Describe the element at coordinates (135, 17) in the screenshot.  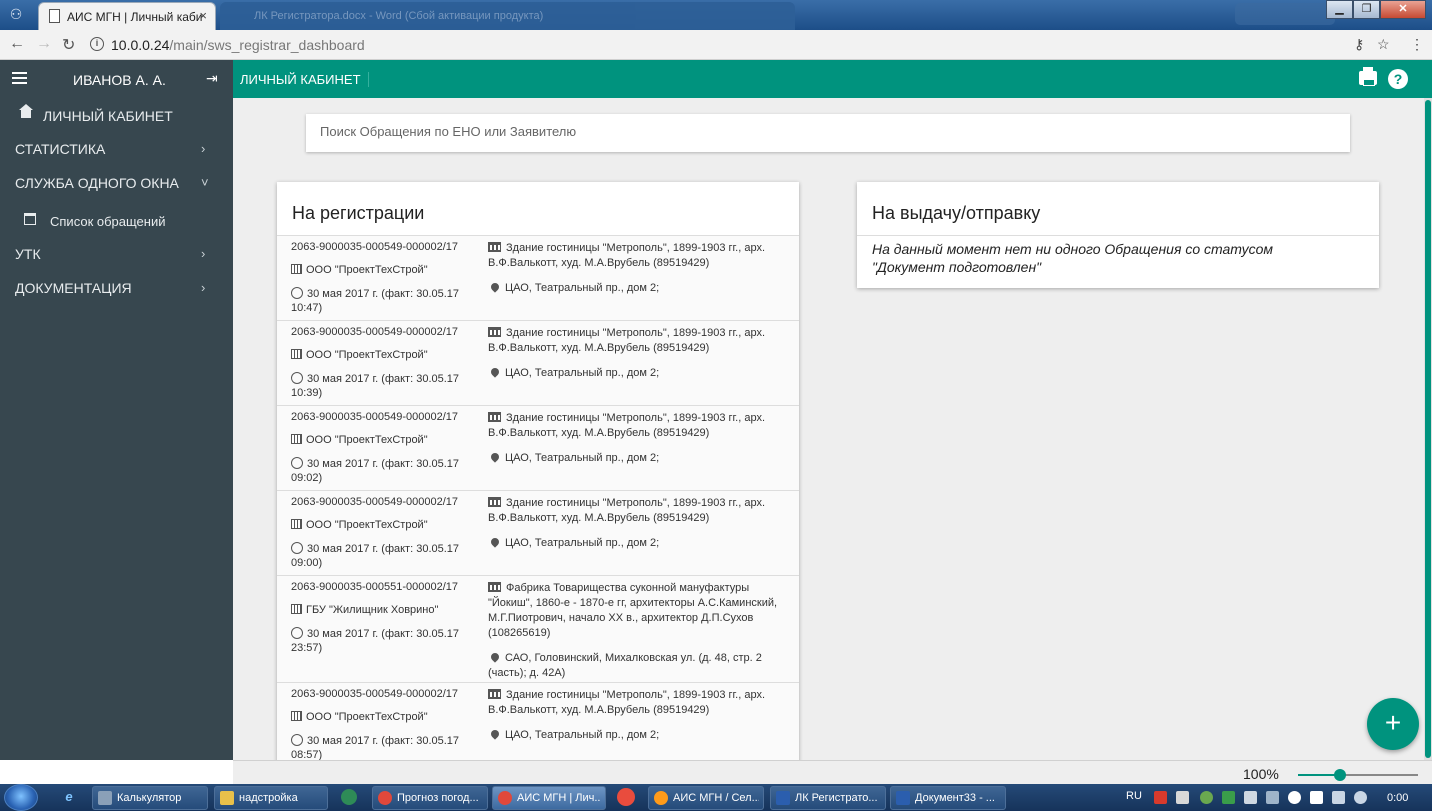
I see `tab-title: АИС МГН | Личный каби` at that location.